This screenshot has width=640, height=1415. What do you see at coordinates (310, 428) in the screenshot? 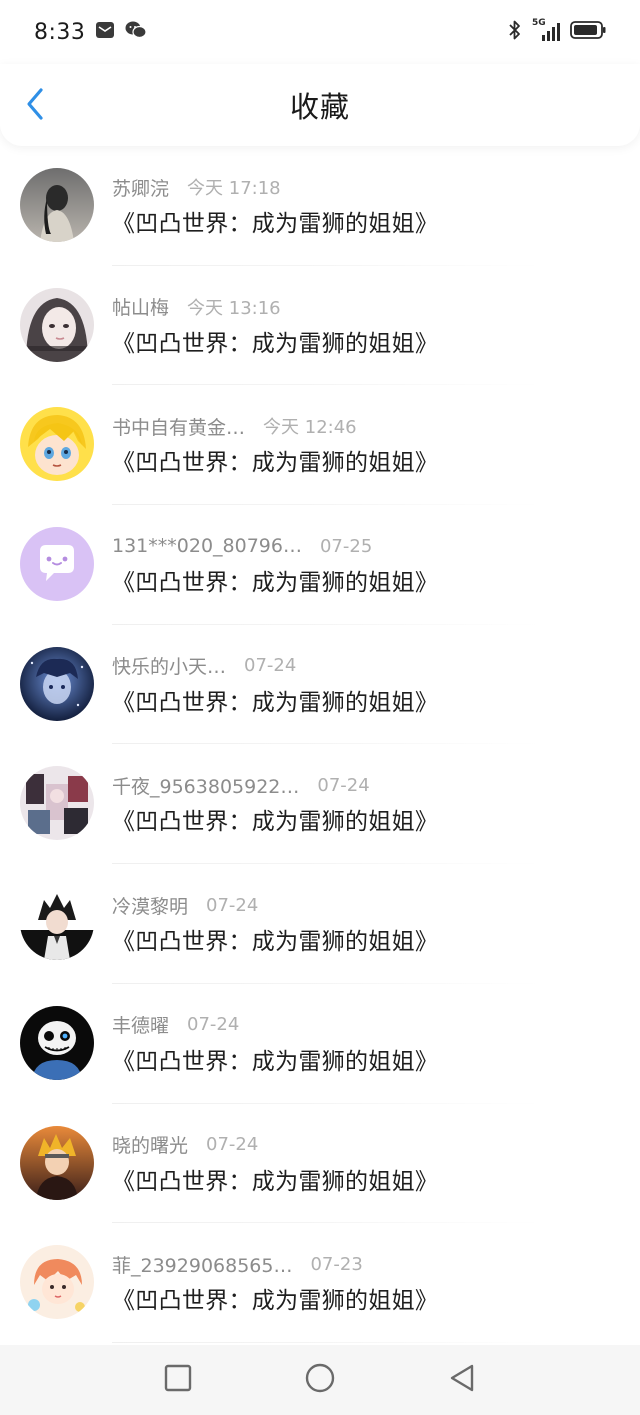
I see `date-label: 今天 12:46` at bounding box center [310, 428].